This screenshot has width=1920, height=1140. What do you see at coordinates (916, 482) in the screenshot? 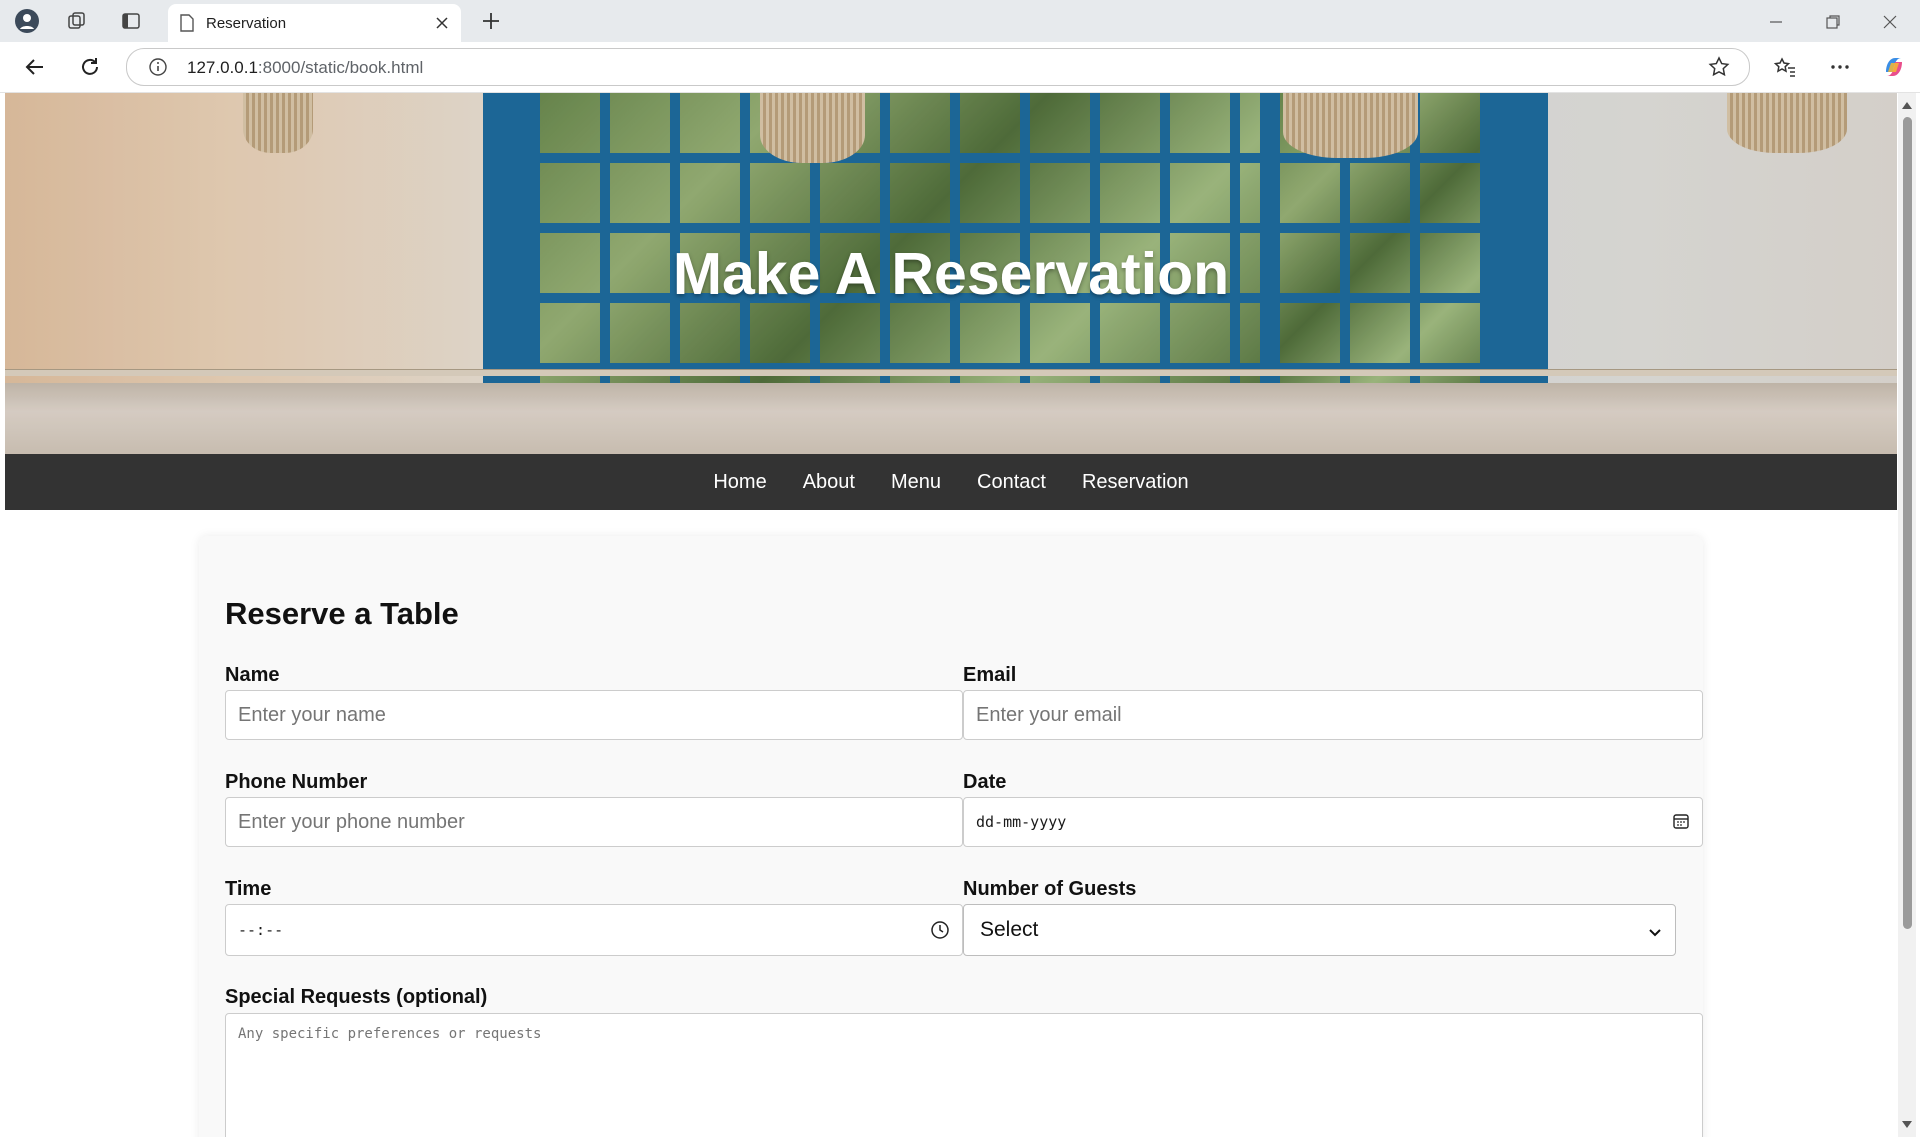
I see `nav-menu: Menu` at bounding box center [916, 482].